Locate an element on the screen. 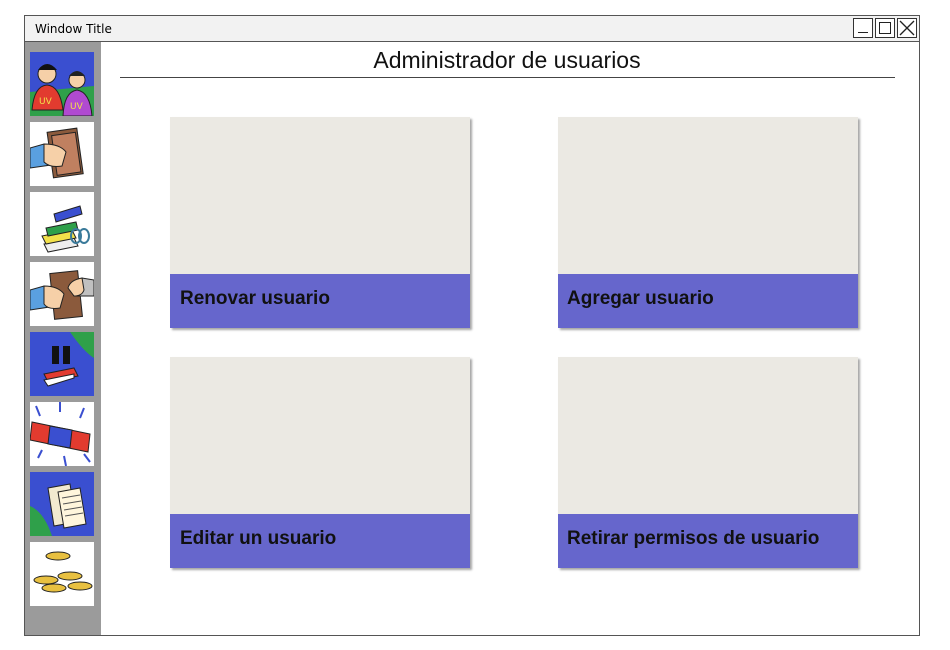 The height and width of the screenshot is (650, 950). sidebar-item-suspend is located at coordinates (62, 364).